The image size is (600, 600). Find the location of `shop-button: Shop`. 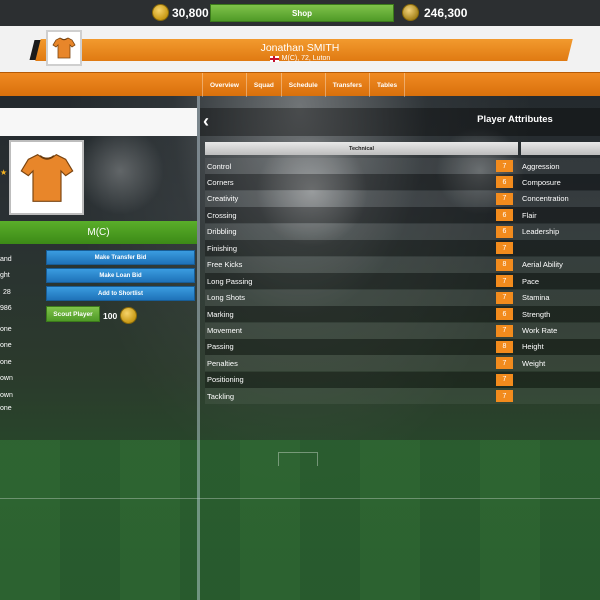

shop-button: Shop is located at coordinates (302, 13).